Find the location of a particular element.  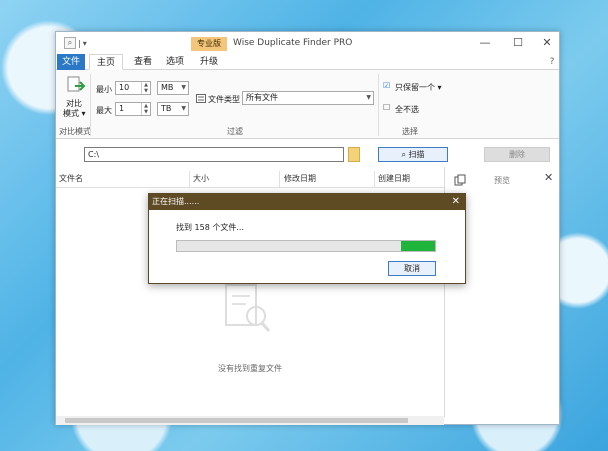

copy-icon is located at coordinates (460, 180).